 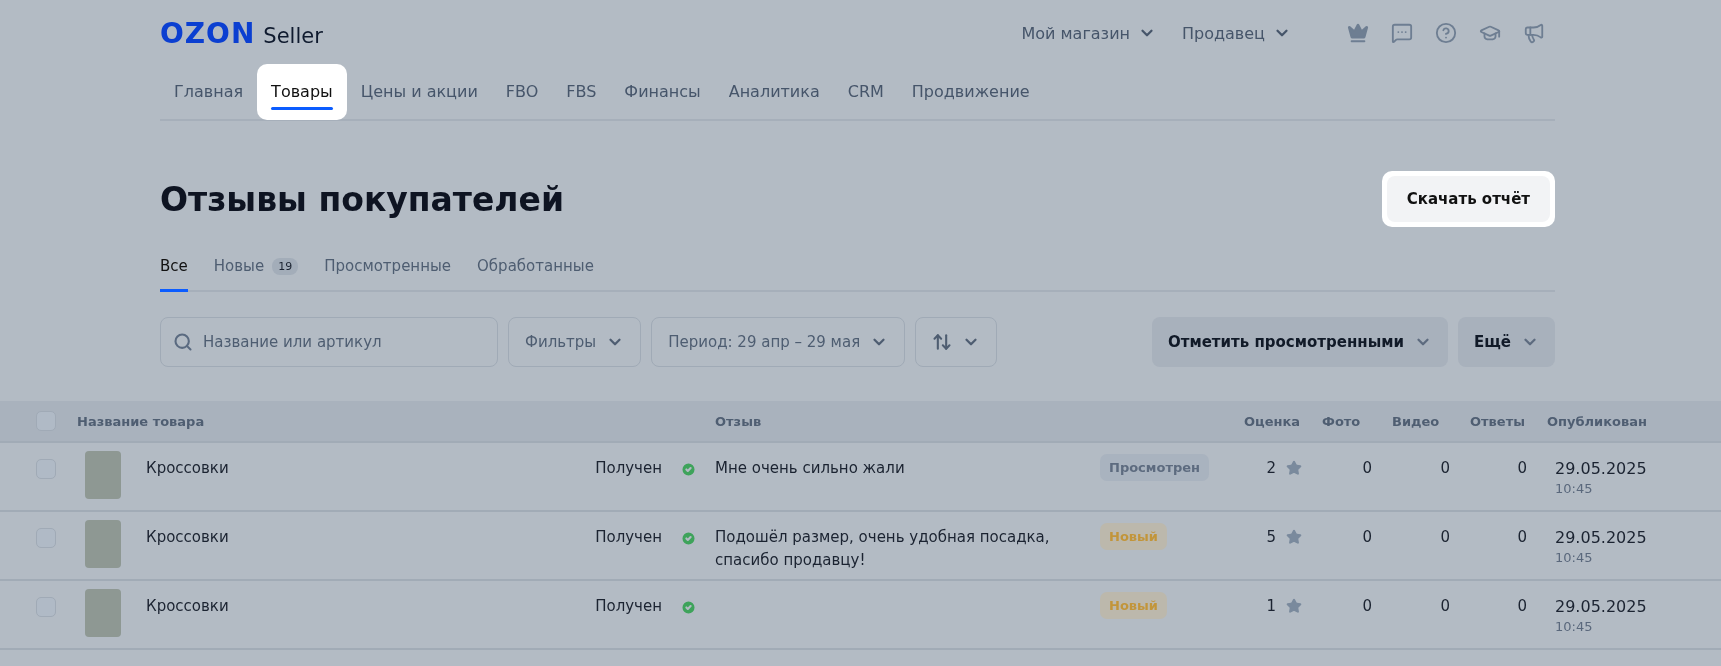 What do you see at coordinates (778, 342) in the screenshot?
I see `filter-dropdown: Период: 29 апр – 29 мая` at bounding box center [778, 342].